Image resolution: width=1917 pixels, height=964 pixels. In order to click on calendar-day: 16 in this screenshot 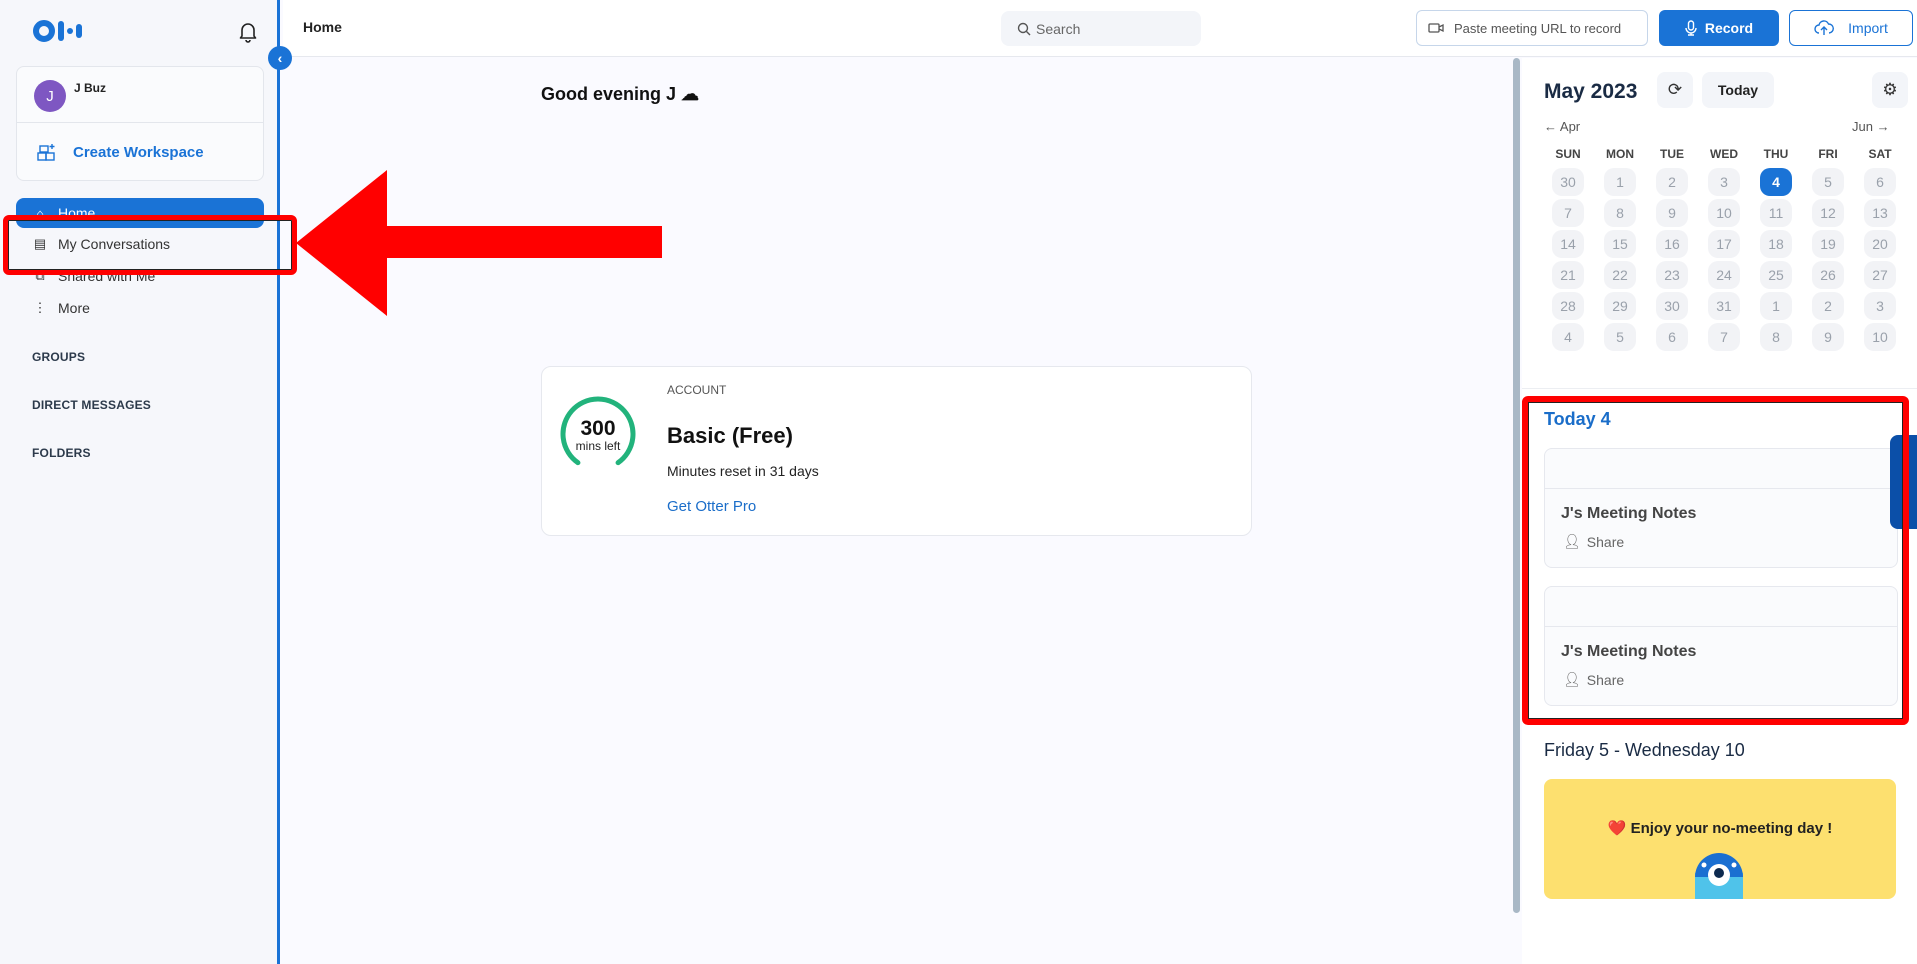, I will do `click(1672, 243)`.